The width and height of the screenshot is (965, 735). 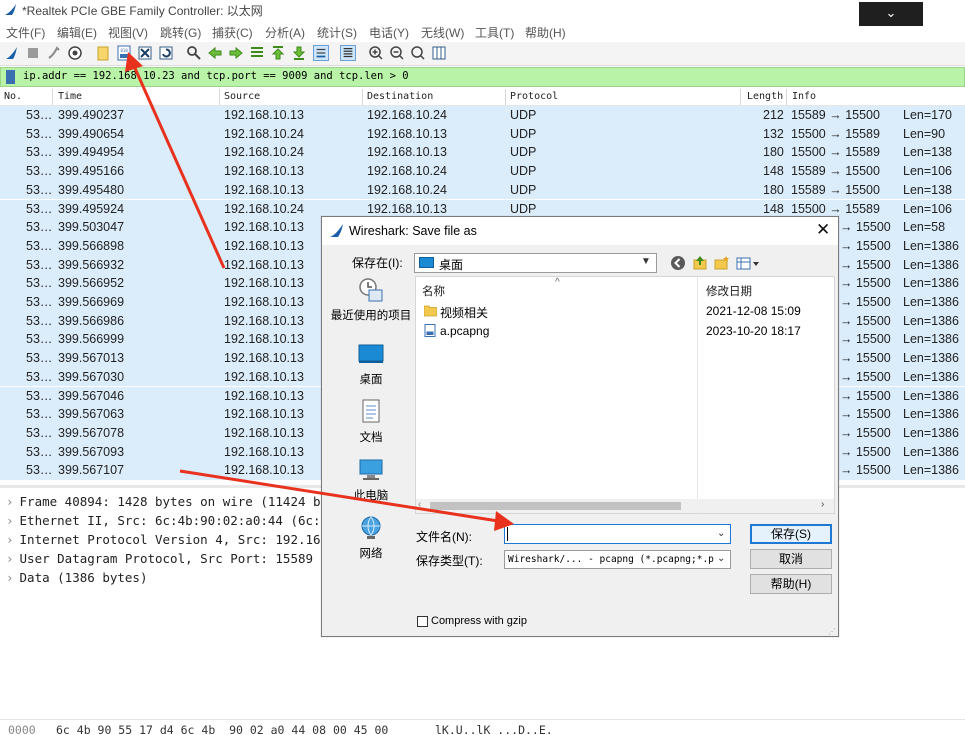 What do you see at coordinates (12, 53) in the screenshot?
I see `shark-fin-start-icon` at bounding box center [12, 53].